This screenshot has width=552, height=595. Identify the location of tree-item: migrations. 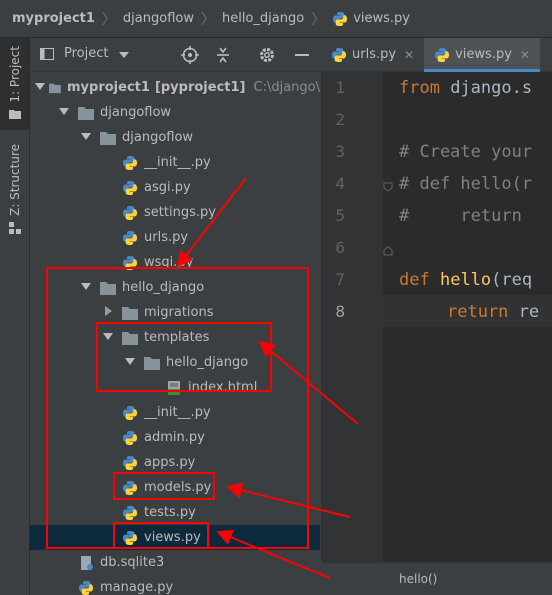
(175, 312).